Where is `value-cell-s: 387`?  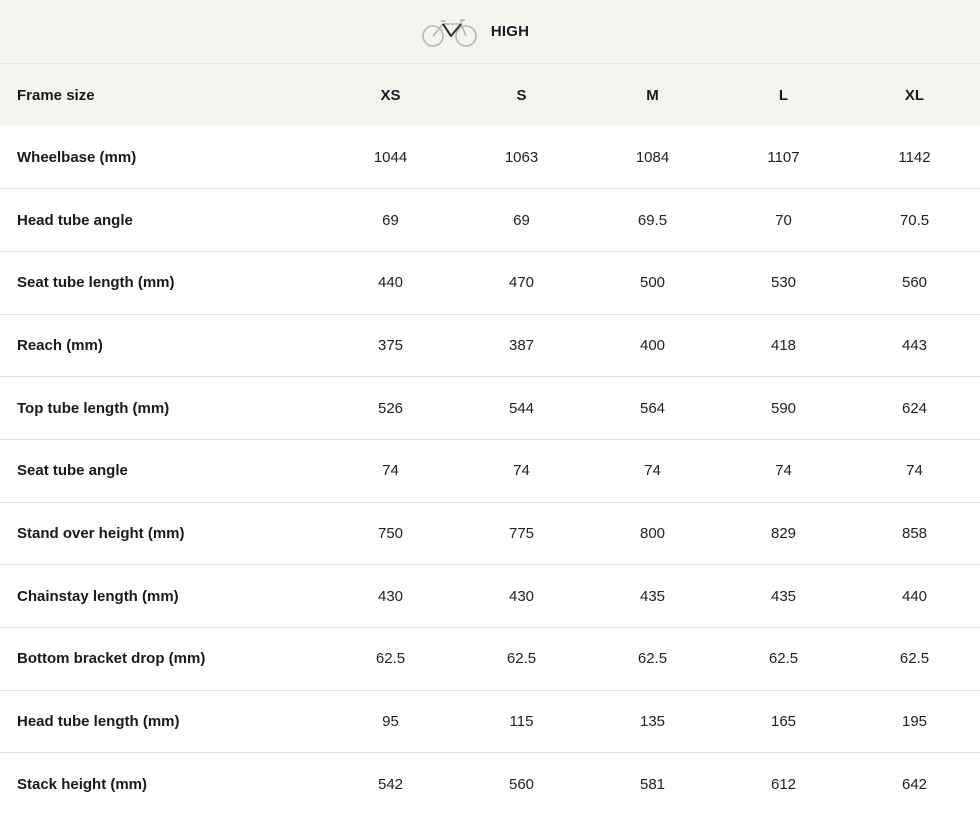 value-cell-s: 387 is located at coordinates (521, 345).